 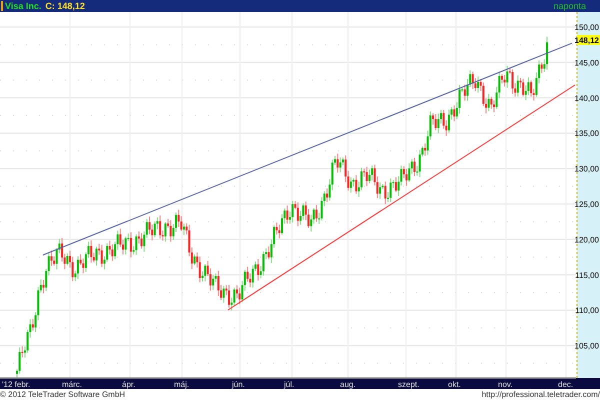 I want to click on axis-label: máj., so click(x=182, y=384).